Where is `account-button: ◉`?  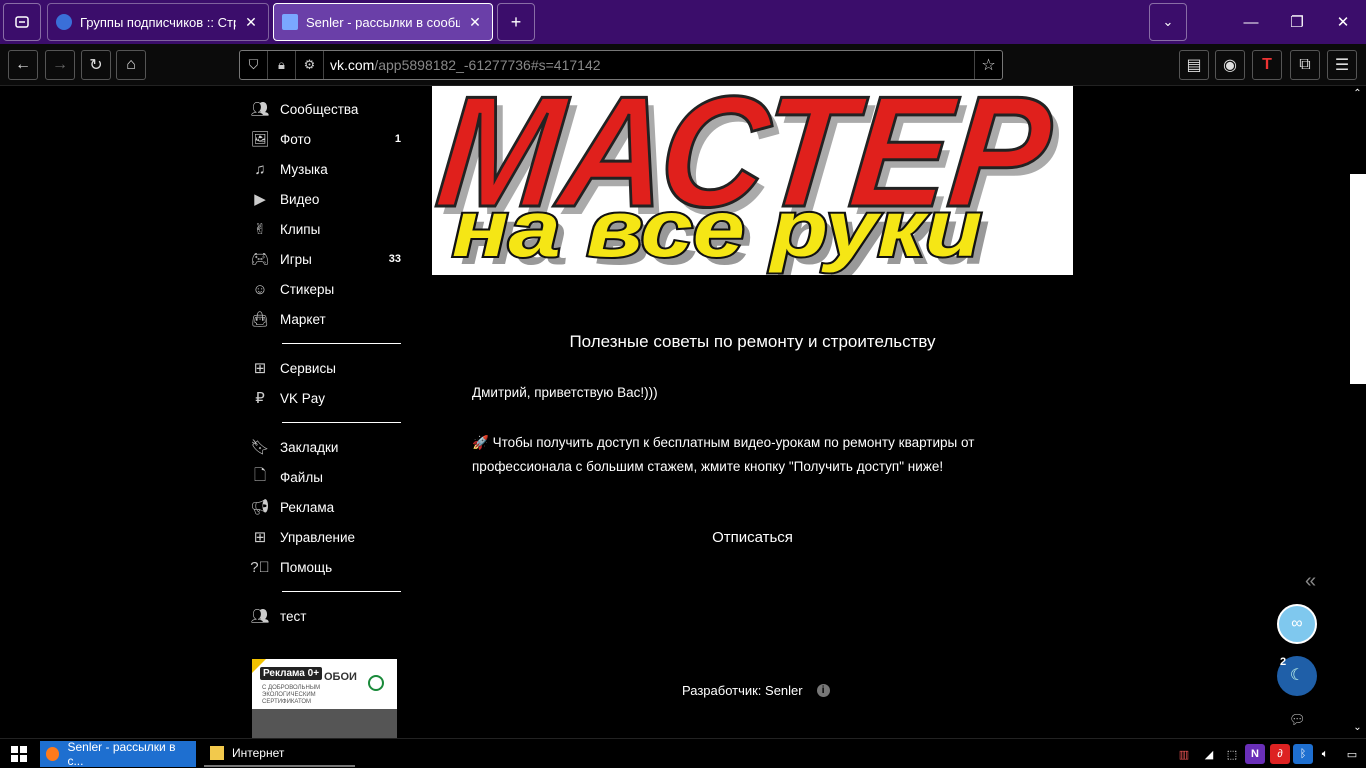 account-button: ◉ is located at coordinates (1230, 65).